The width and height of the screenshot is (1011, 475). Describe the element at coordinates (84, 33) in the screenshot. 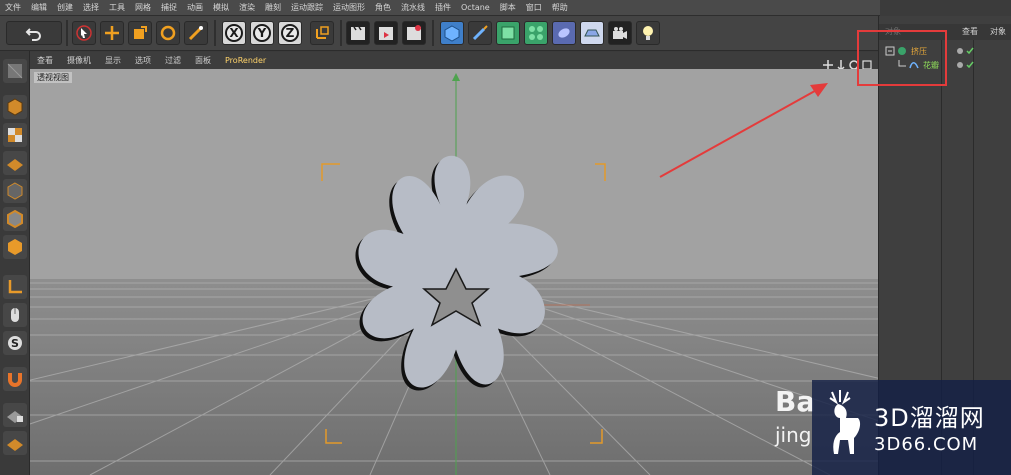

I see `select-tool-button` at that location.